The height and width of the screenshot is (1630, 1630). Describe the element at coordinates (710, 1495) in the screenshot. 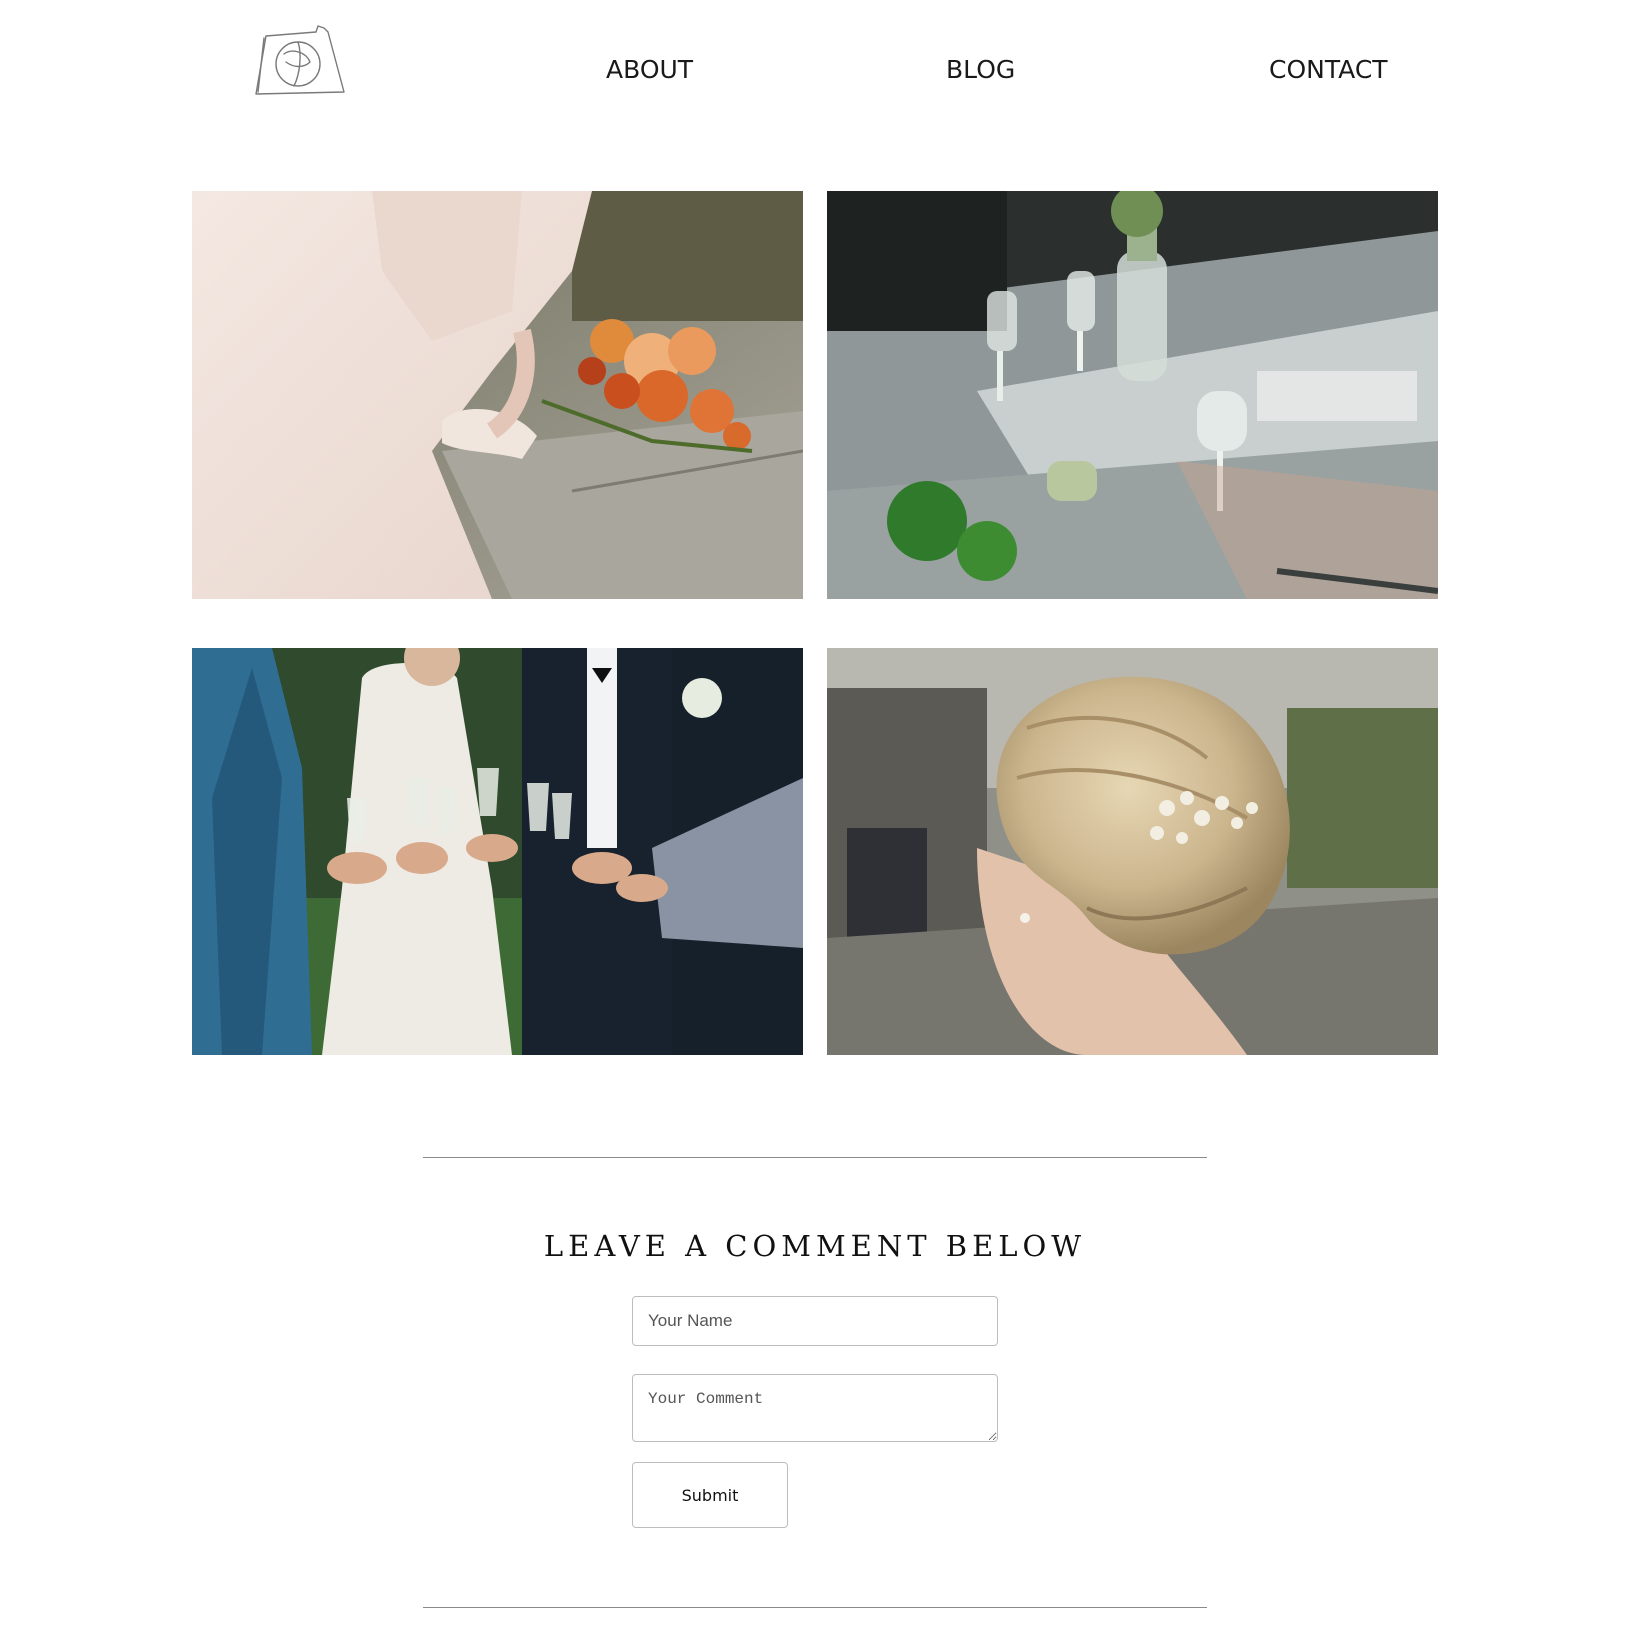

I see `submit-button: Submit` at that location.